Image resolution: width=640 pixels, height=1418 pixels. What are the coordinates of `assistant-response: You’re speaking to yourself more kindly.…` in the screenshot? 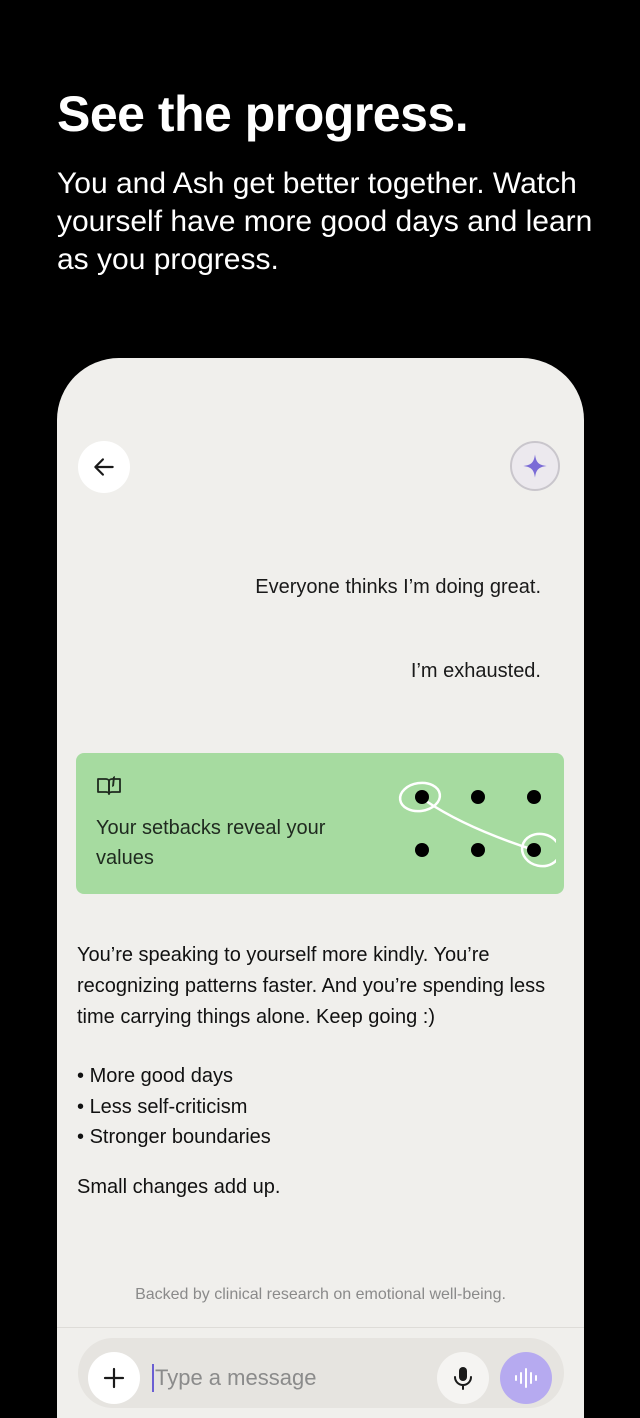 It's located at (311, 986).